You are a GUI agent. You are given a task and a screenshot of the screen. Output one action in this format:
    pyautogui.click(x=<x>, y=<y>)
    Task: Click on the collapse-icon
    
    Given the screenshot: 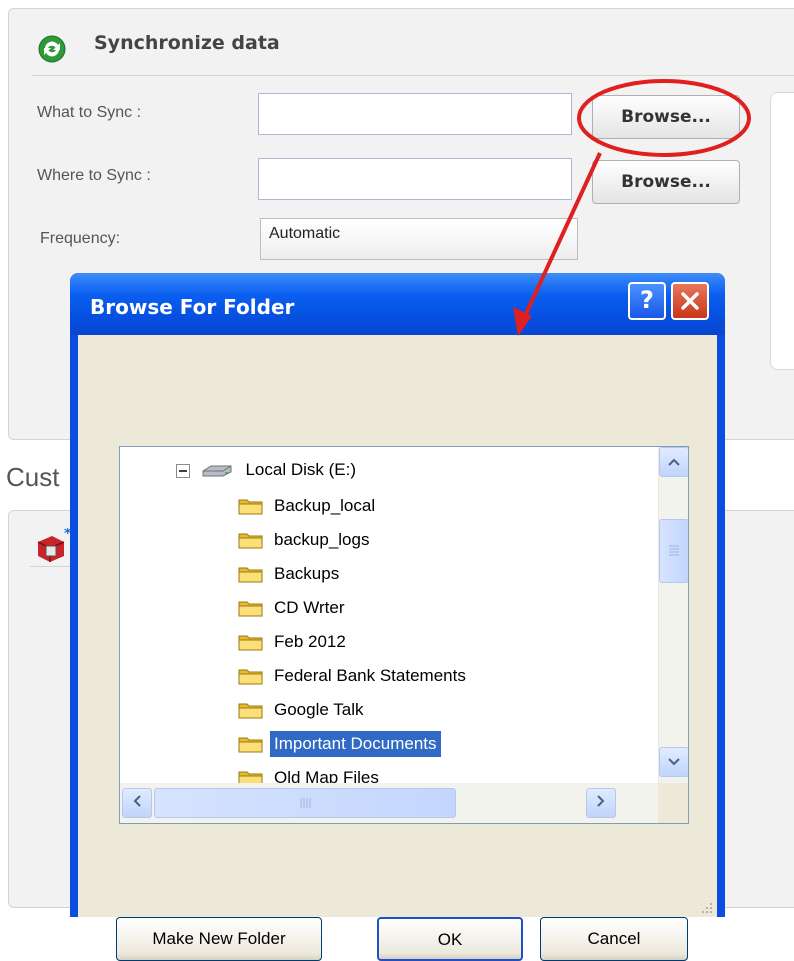 What is the action you would take?
    pyautogui.click(x=183, y=470)
    